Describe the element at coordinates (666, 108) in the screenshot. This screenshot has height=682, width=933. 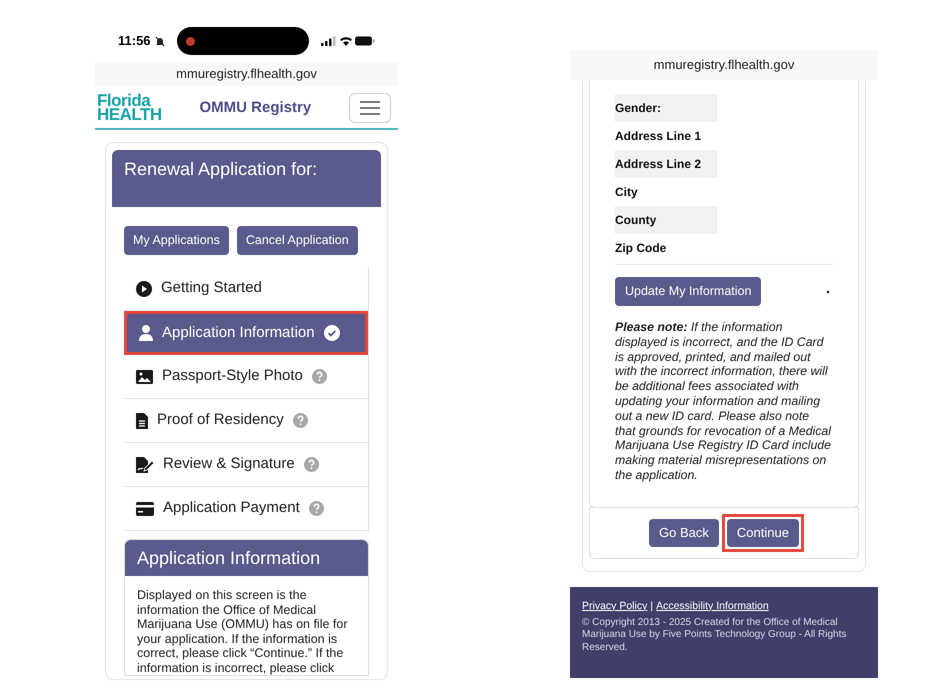
I see `field-label: Gender:` at that location.